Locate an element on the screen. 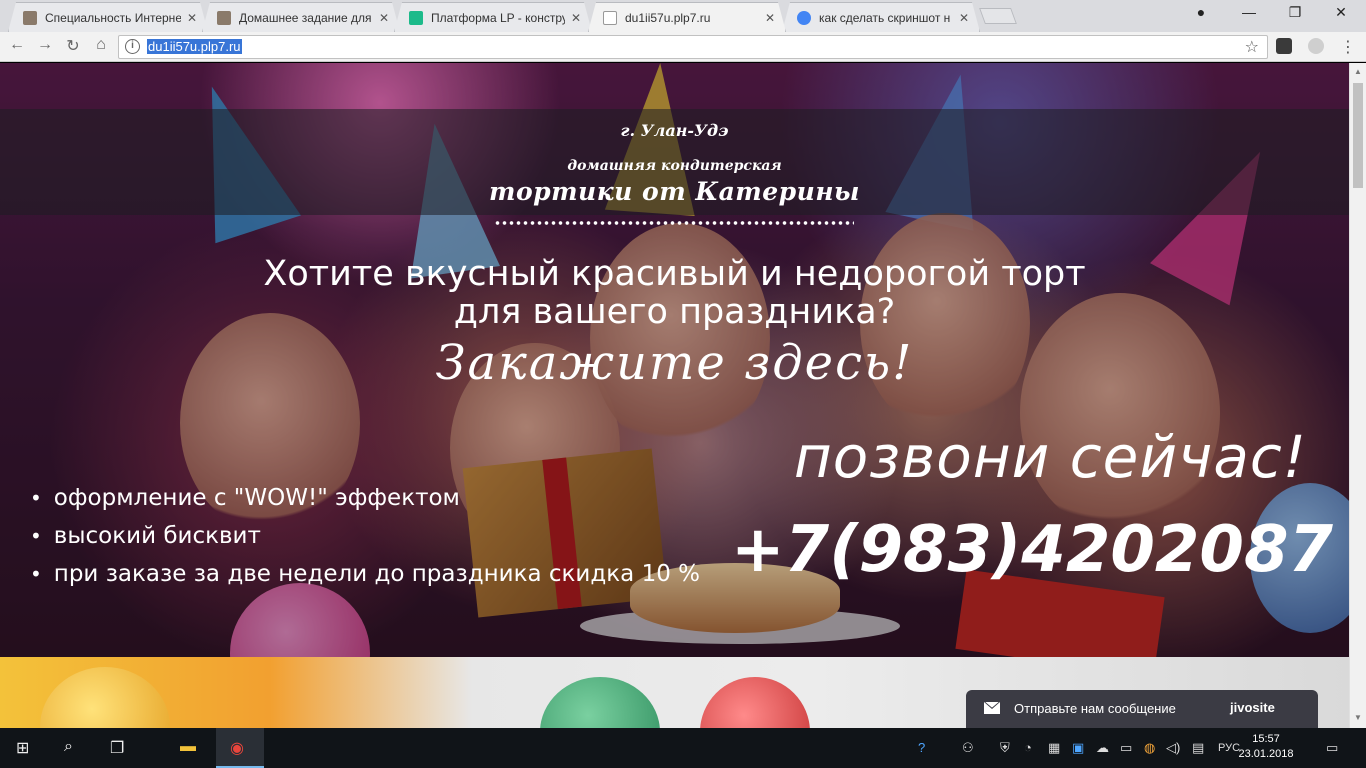 This screenshot has height=768, width=1366. restore-button: ❐ is located at coordinates (1295, 12).